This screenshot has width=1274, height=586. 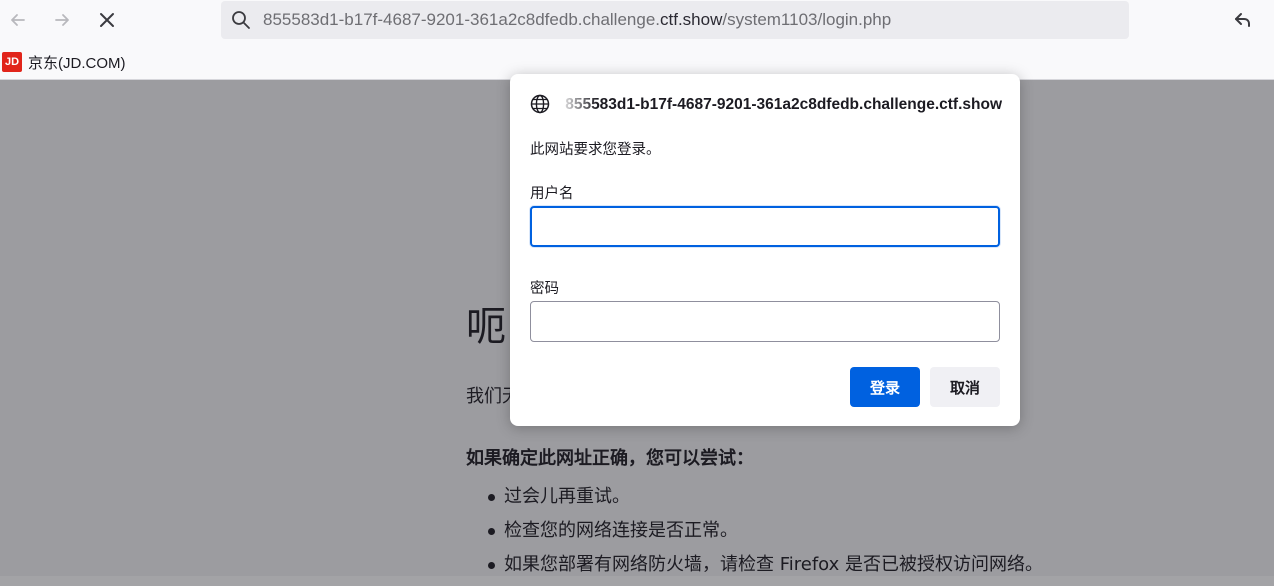 I want to click on dialog-message: 此网站要求您登录。, so click(x=595, y=150).